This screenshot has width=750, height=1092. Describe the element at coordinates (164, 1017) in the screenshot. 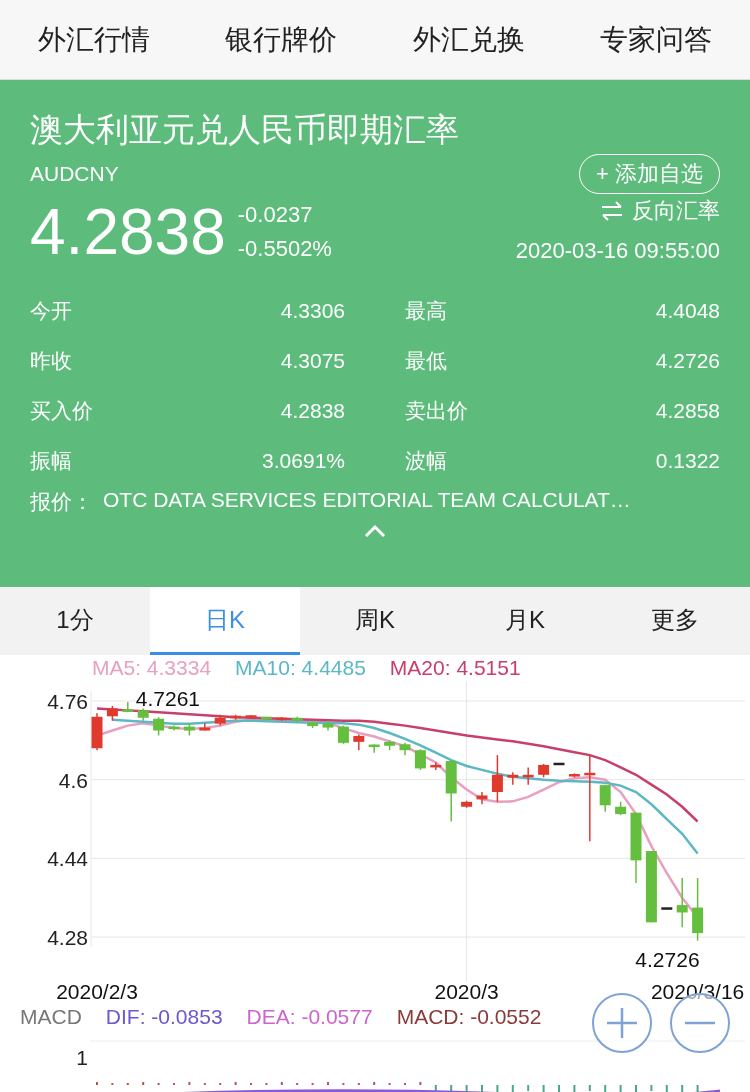

I see `macd-legend: DIF: -0.0853` at that location.